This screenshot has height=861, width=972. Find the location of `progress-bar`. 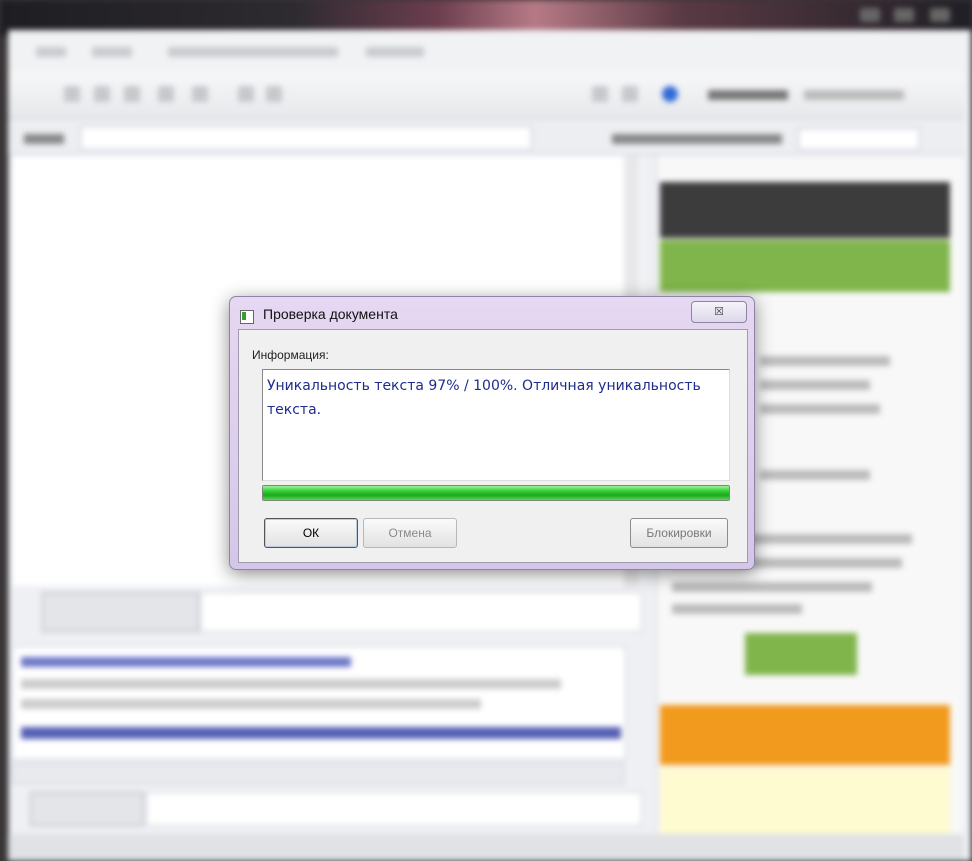

progress-bar is located at coordinates (496, 493).